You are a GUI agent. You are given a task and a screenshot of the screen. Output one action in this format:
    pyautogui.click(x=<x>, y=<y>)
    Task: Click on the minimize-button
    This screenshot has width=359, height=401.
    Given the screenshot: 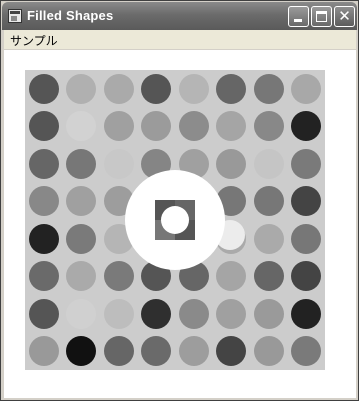 What is the action you would take?
    pyautogui.click(x=298, y=16)
    